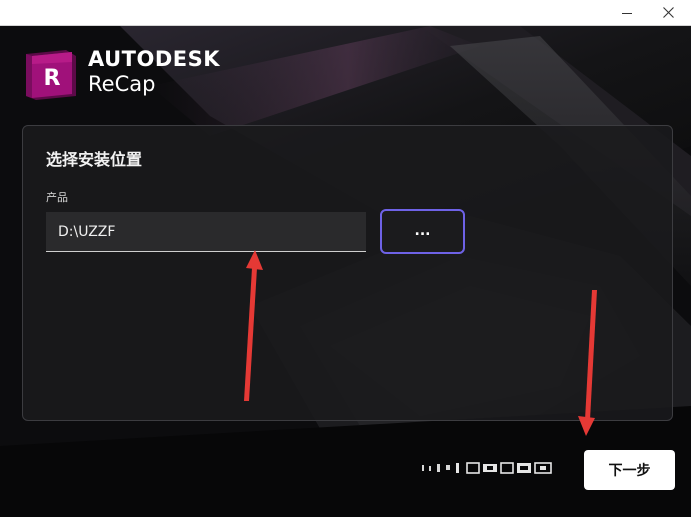 Image resolution: width=691 pixels, height=517 pixels. What do you see at coordinates (345, 13) in the screenshot?
I see `title-bar` at bounding box center [345, 13].